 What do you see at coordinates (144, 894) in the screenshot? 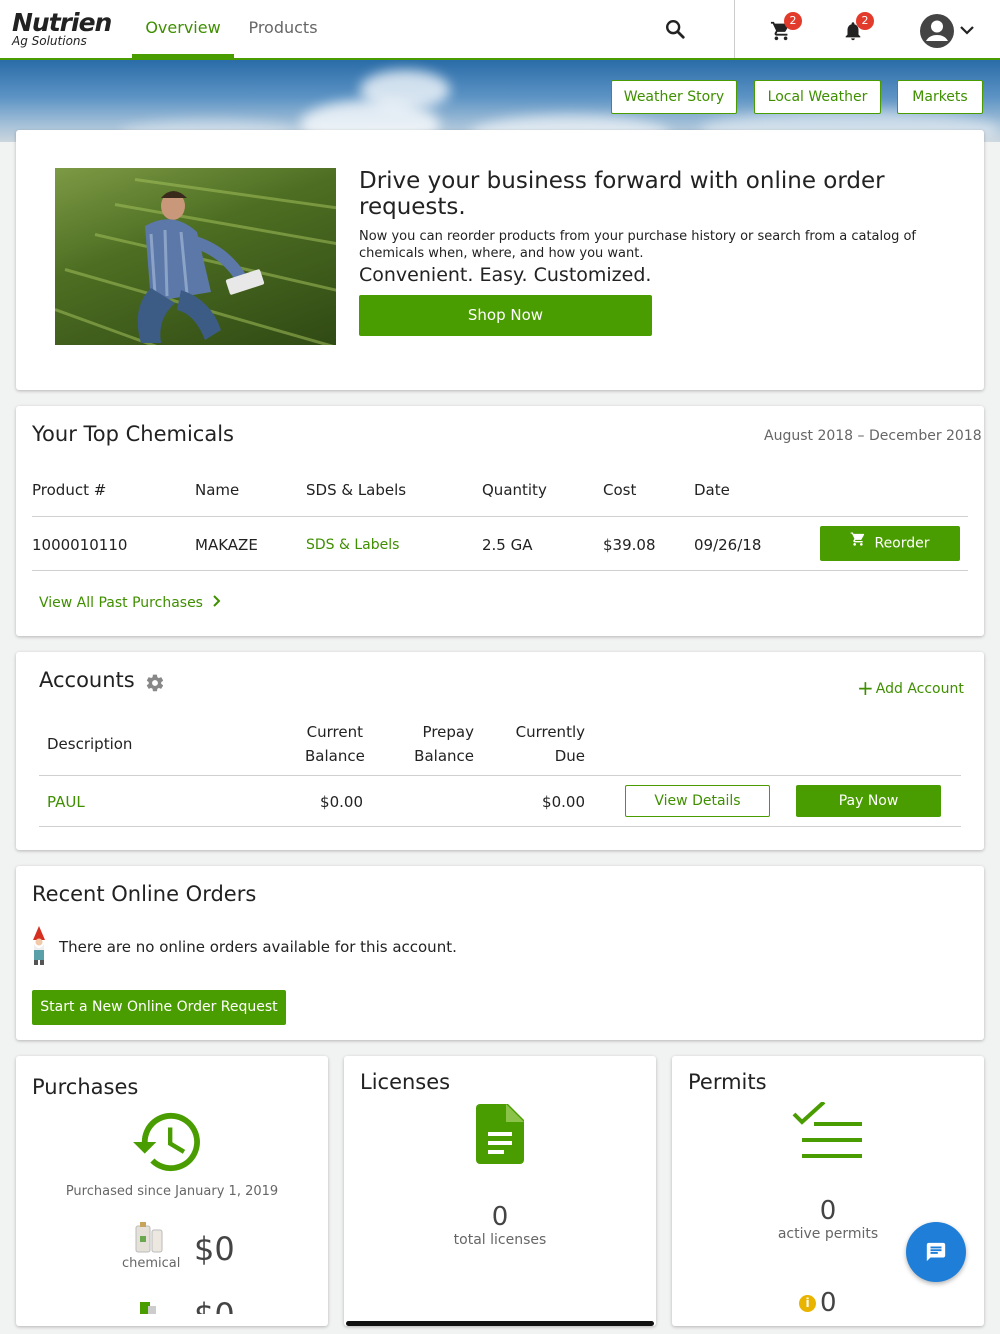
I see `recent-orders-title: Recent Online Orders` at bounding box center [144, 894].